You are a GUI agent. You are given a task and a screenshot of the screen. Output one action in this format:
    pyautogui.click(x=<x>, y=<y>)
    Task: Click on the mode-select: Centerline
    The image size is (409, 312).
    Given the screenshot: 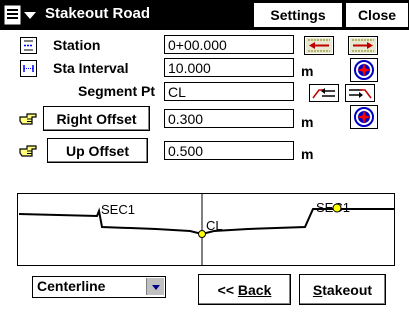 What is the action you would take?
    pyautogui.click(x=99, y=287)
    